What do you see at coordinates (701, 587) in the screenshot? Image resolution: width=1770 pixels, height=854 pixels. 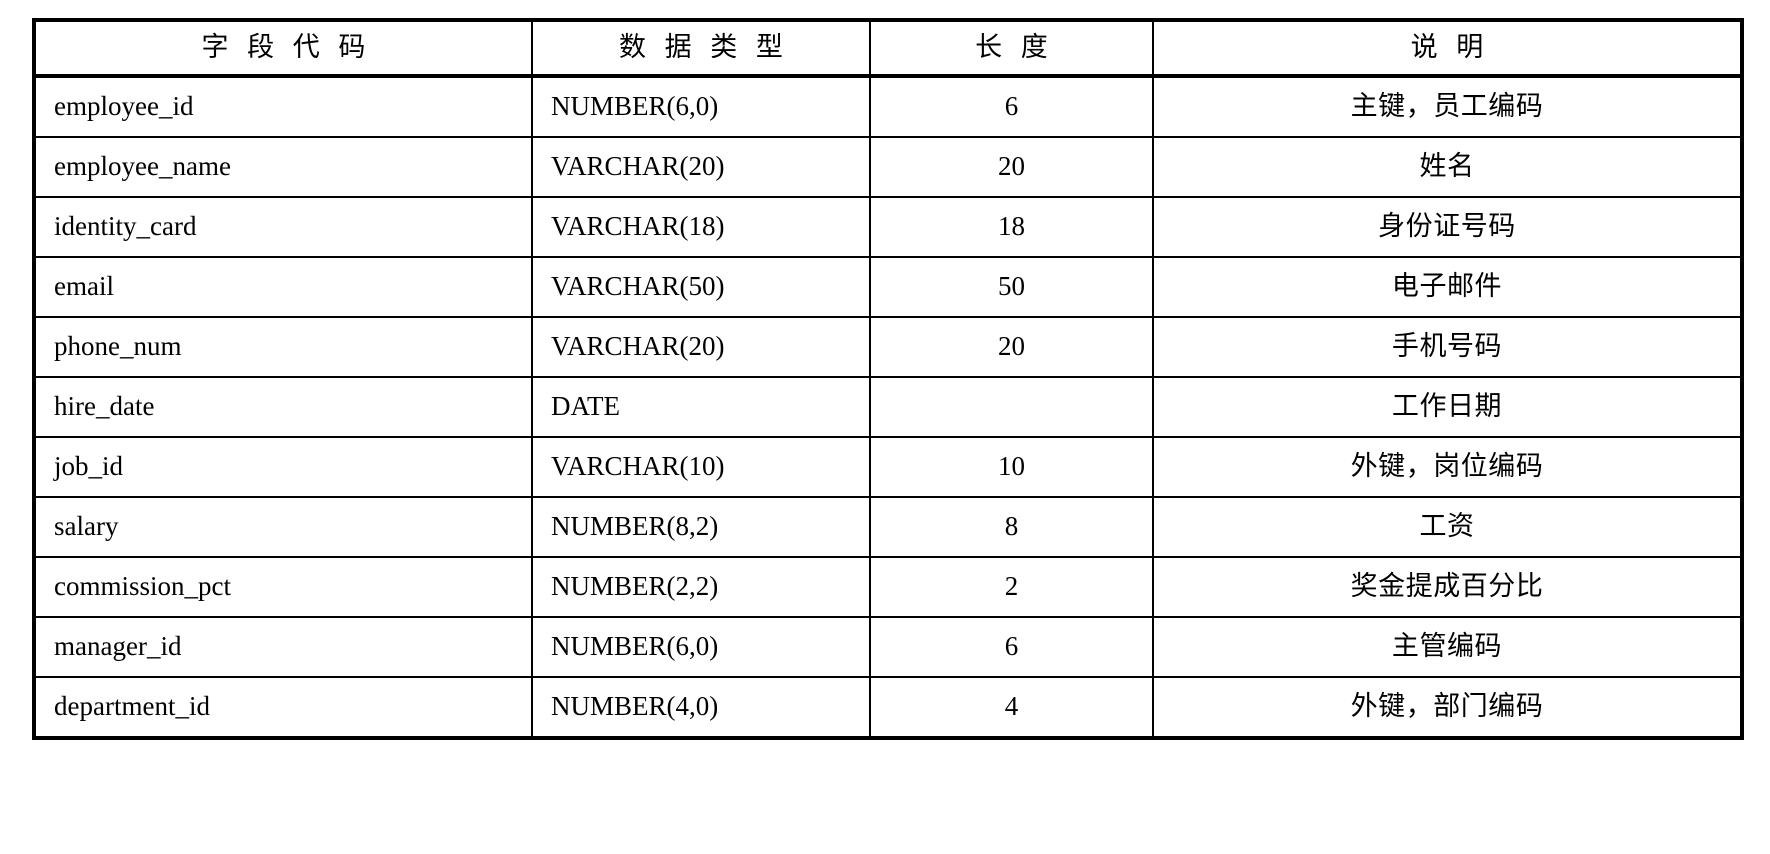 I see `cell-data-type: NUMBER(2,2)` at bounding box center [701, 587].